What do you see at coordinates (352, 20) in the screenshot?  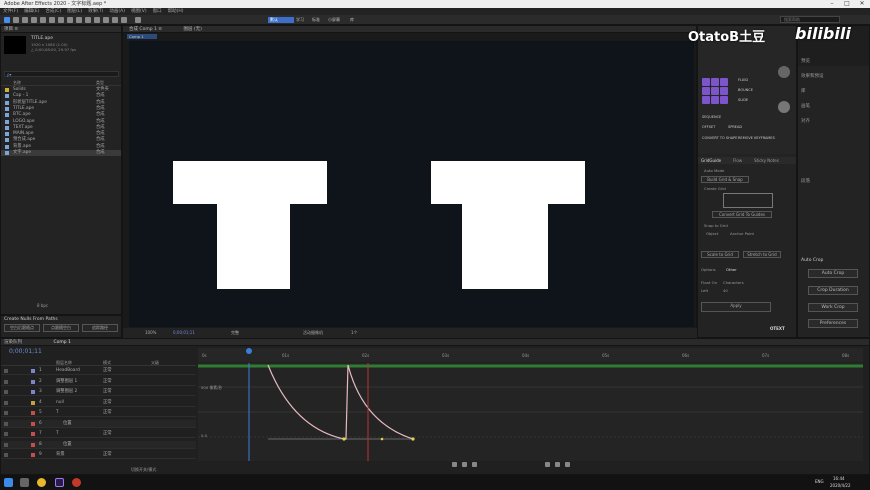 I see `tab-libraries: 库` at bounding box center [352, 20].